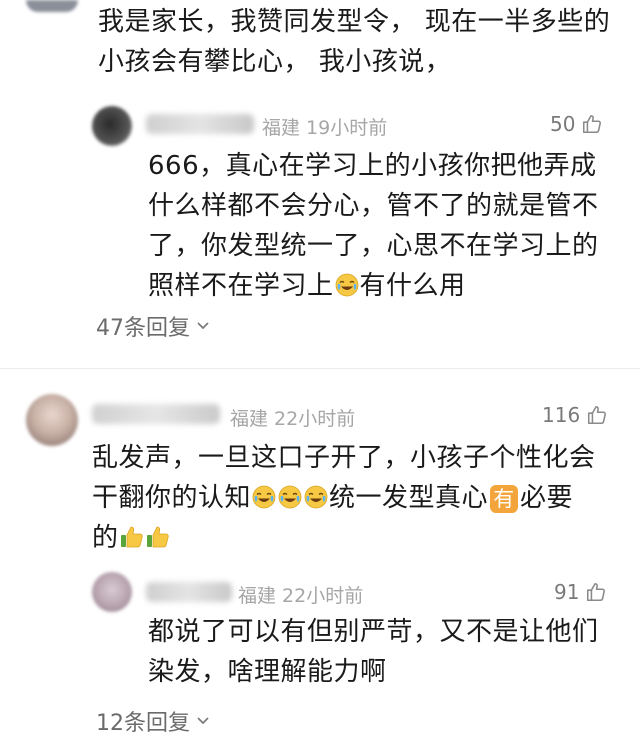  I want to click on like-button: 91, so click(580, 592).